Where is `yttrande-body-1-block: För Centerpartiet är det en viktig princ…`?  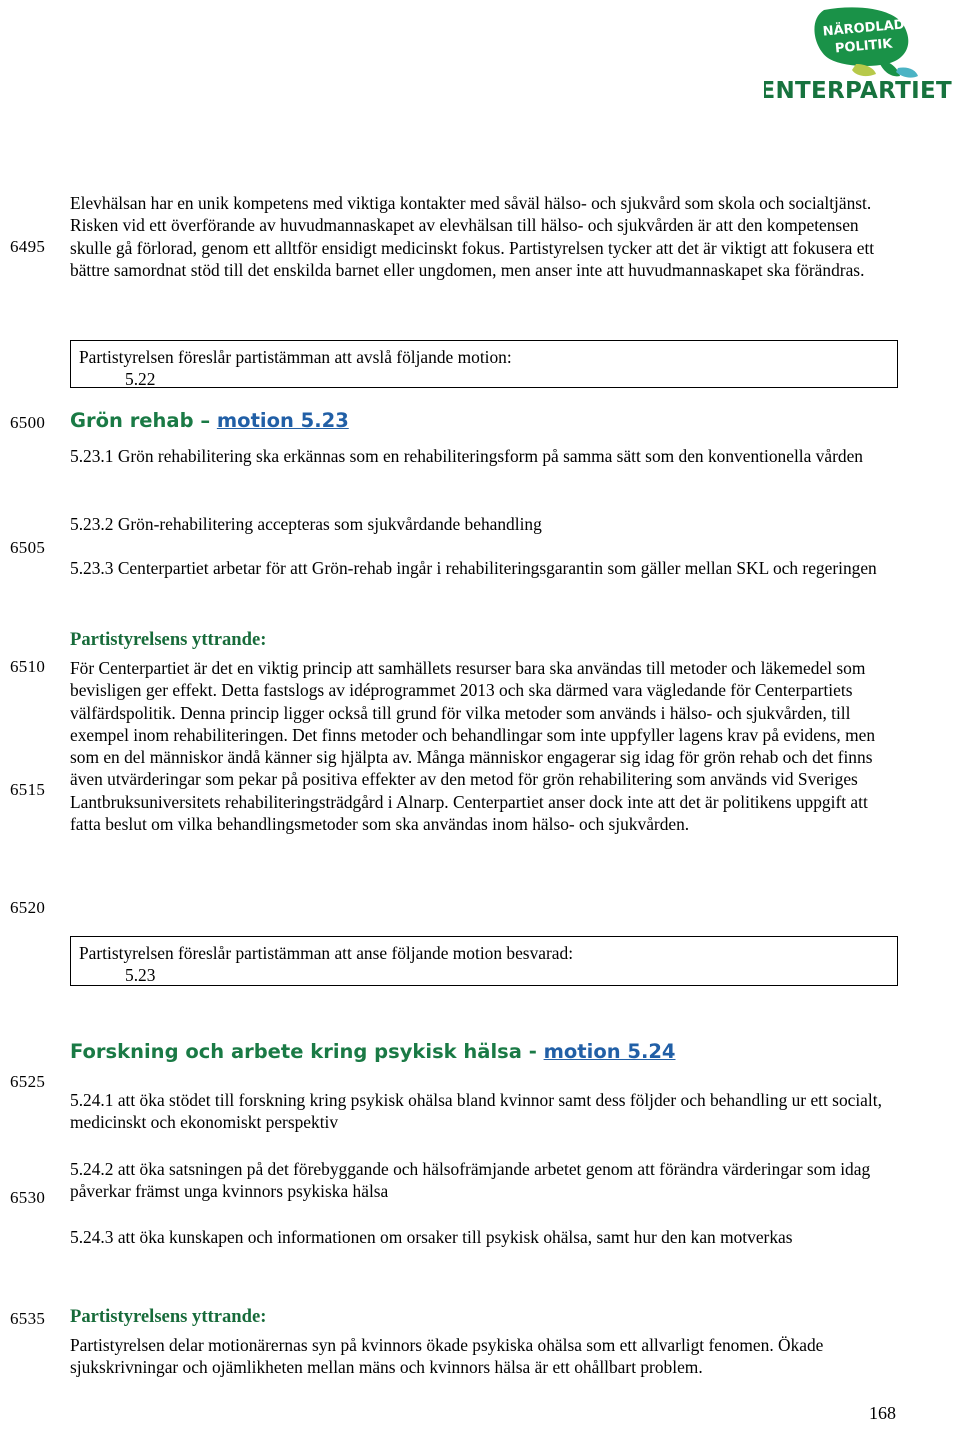
yttrande-body-1-block: För Centerpartiet är det en viktig princ… is located at coordinates (484, 746).